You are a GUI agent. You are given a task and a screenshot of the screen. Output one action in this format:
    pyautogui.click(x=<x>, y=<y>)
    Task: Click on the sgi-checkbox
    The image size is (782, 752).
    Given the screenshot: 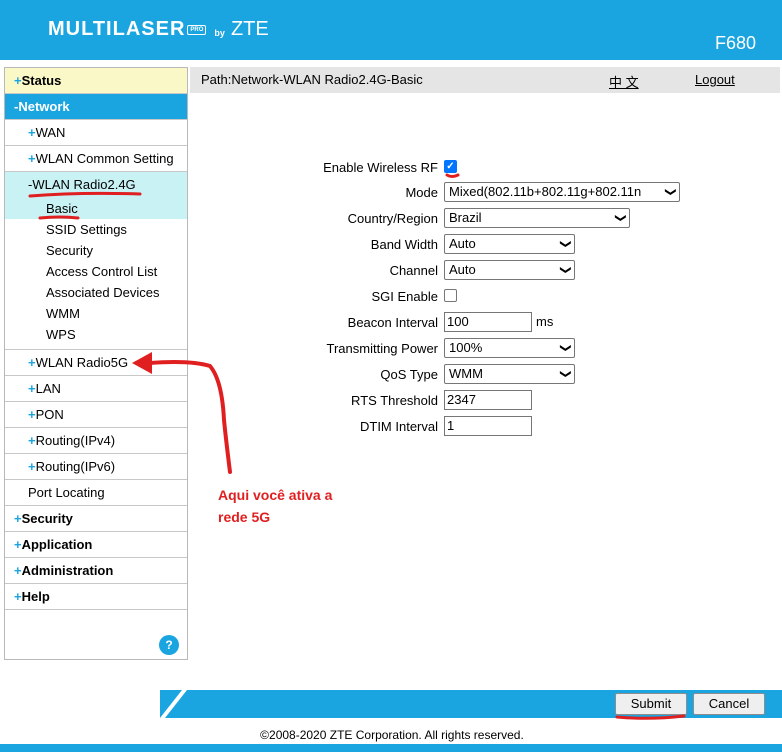 What is the action you would take?
    pyautogui.click(x=450, y=295)
    